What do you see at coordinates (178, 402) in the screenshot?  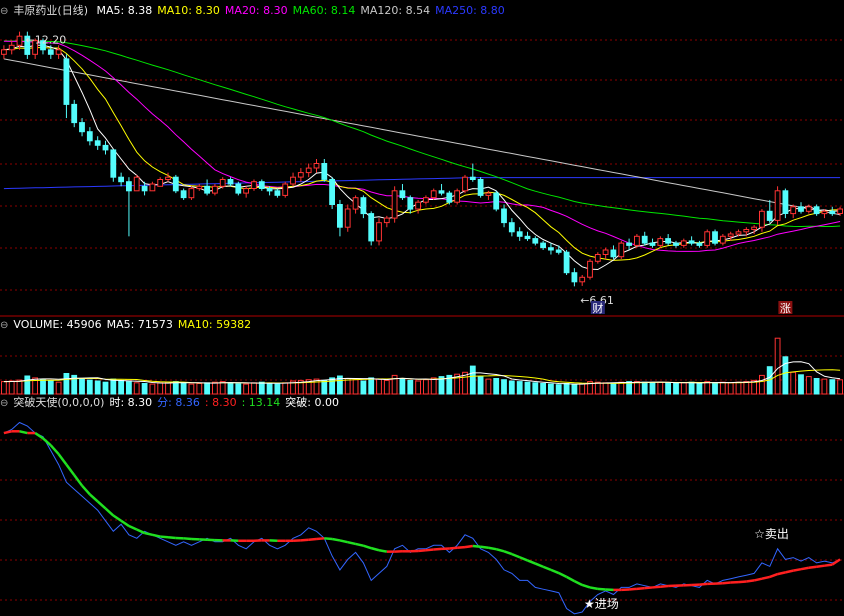 I see `indicator-readout-1: 分: 8.36` at bounding box center [178, 402].